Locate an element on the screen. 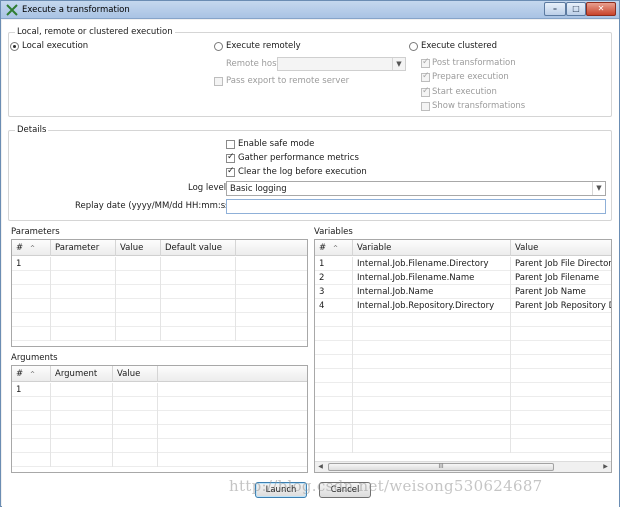  post-transformation-checkbox: ✓ is located at coordinates (425, 62).